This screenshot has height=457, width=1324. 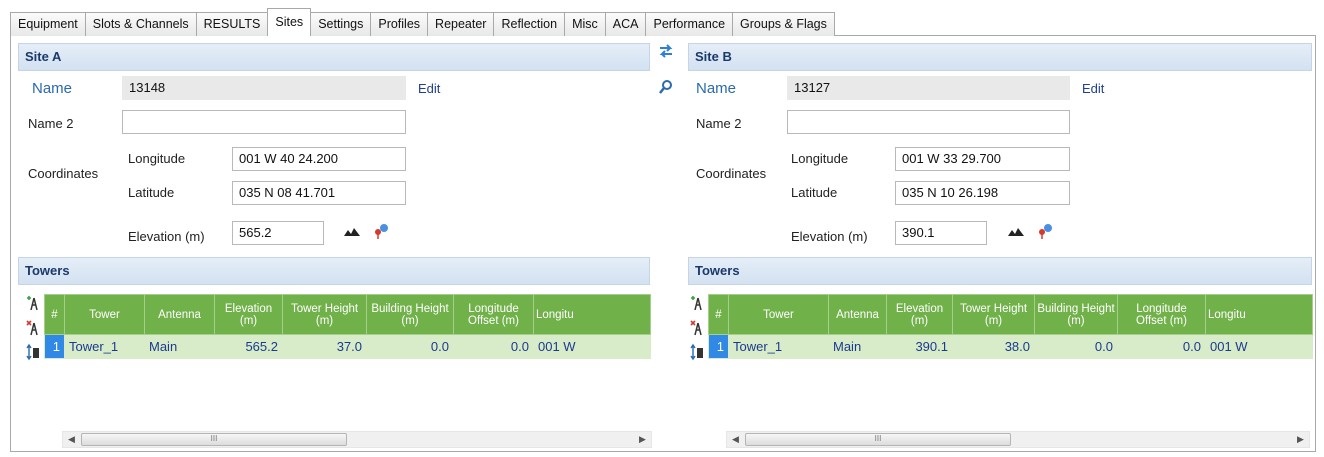 I want to click on site-a-elevation-input: 565.2, so click(x=278, y=233).